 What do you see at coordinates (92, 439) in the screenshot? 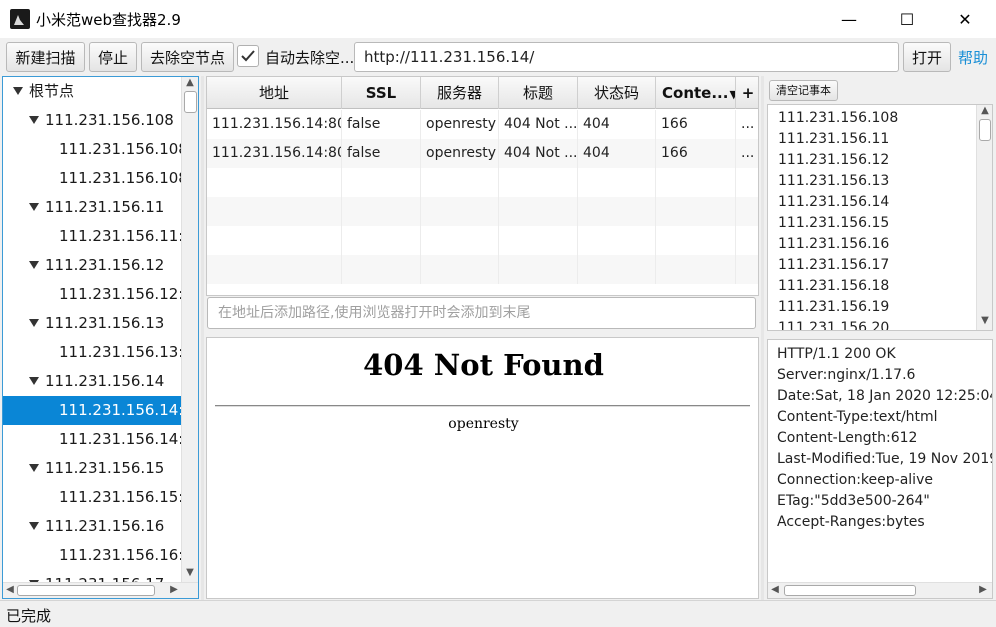
I see `tree-port-node: 111.231.156.14:443` at bounding box center [92, 439].